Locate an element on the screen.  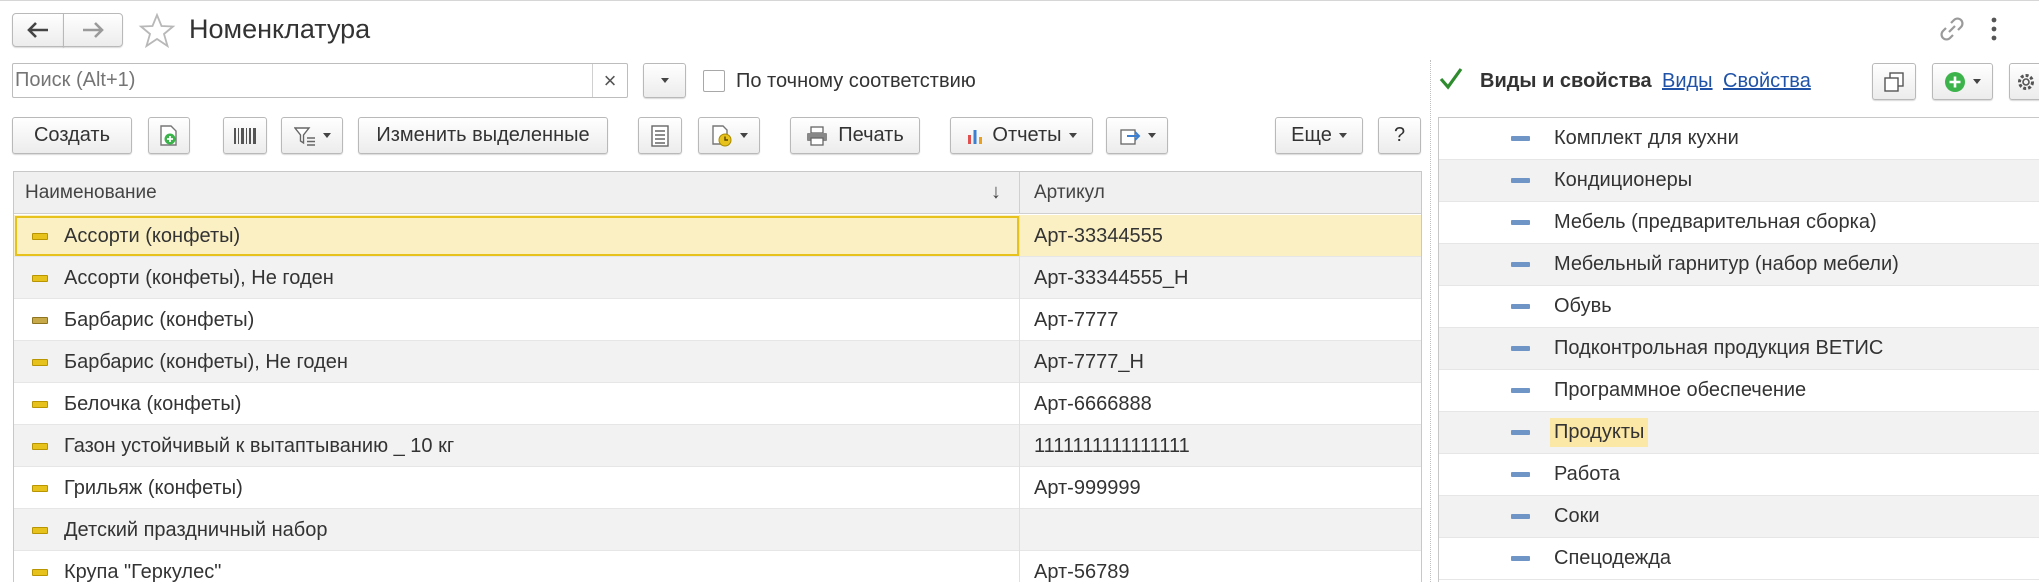
documents-button is located at coordinates (729, 135).